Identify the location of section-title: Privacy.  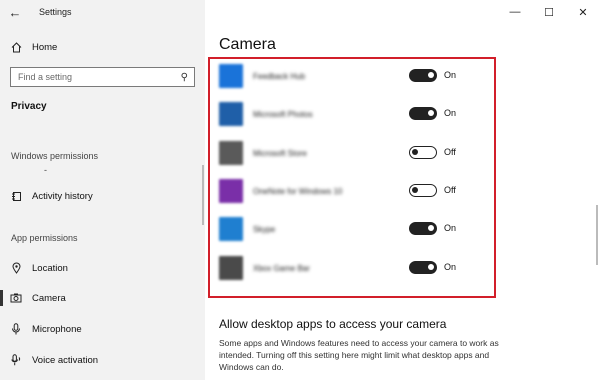
(29, 106).